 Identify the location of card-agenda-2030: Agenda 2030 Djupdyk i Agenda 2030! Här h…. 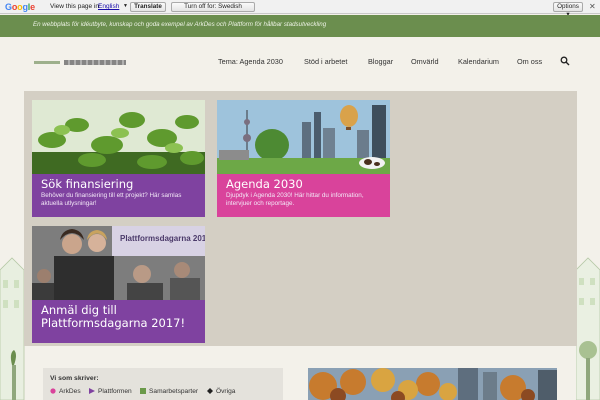
(303, 158).